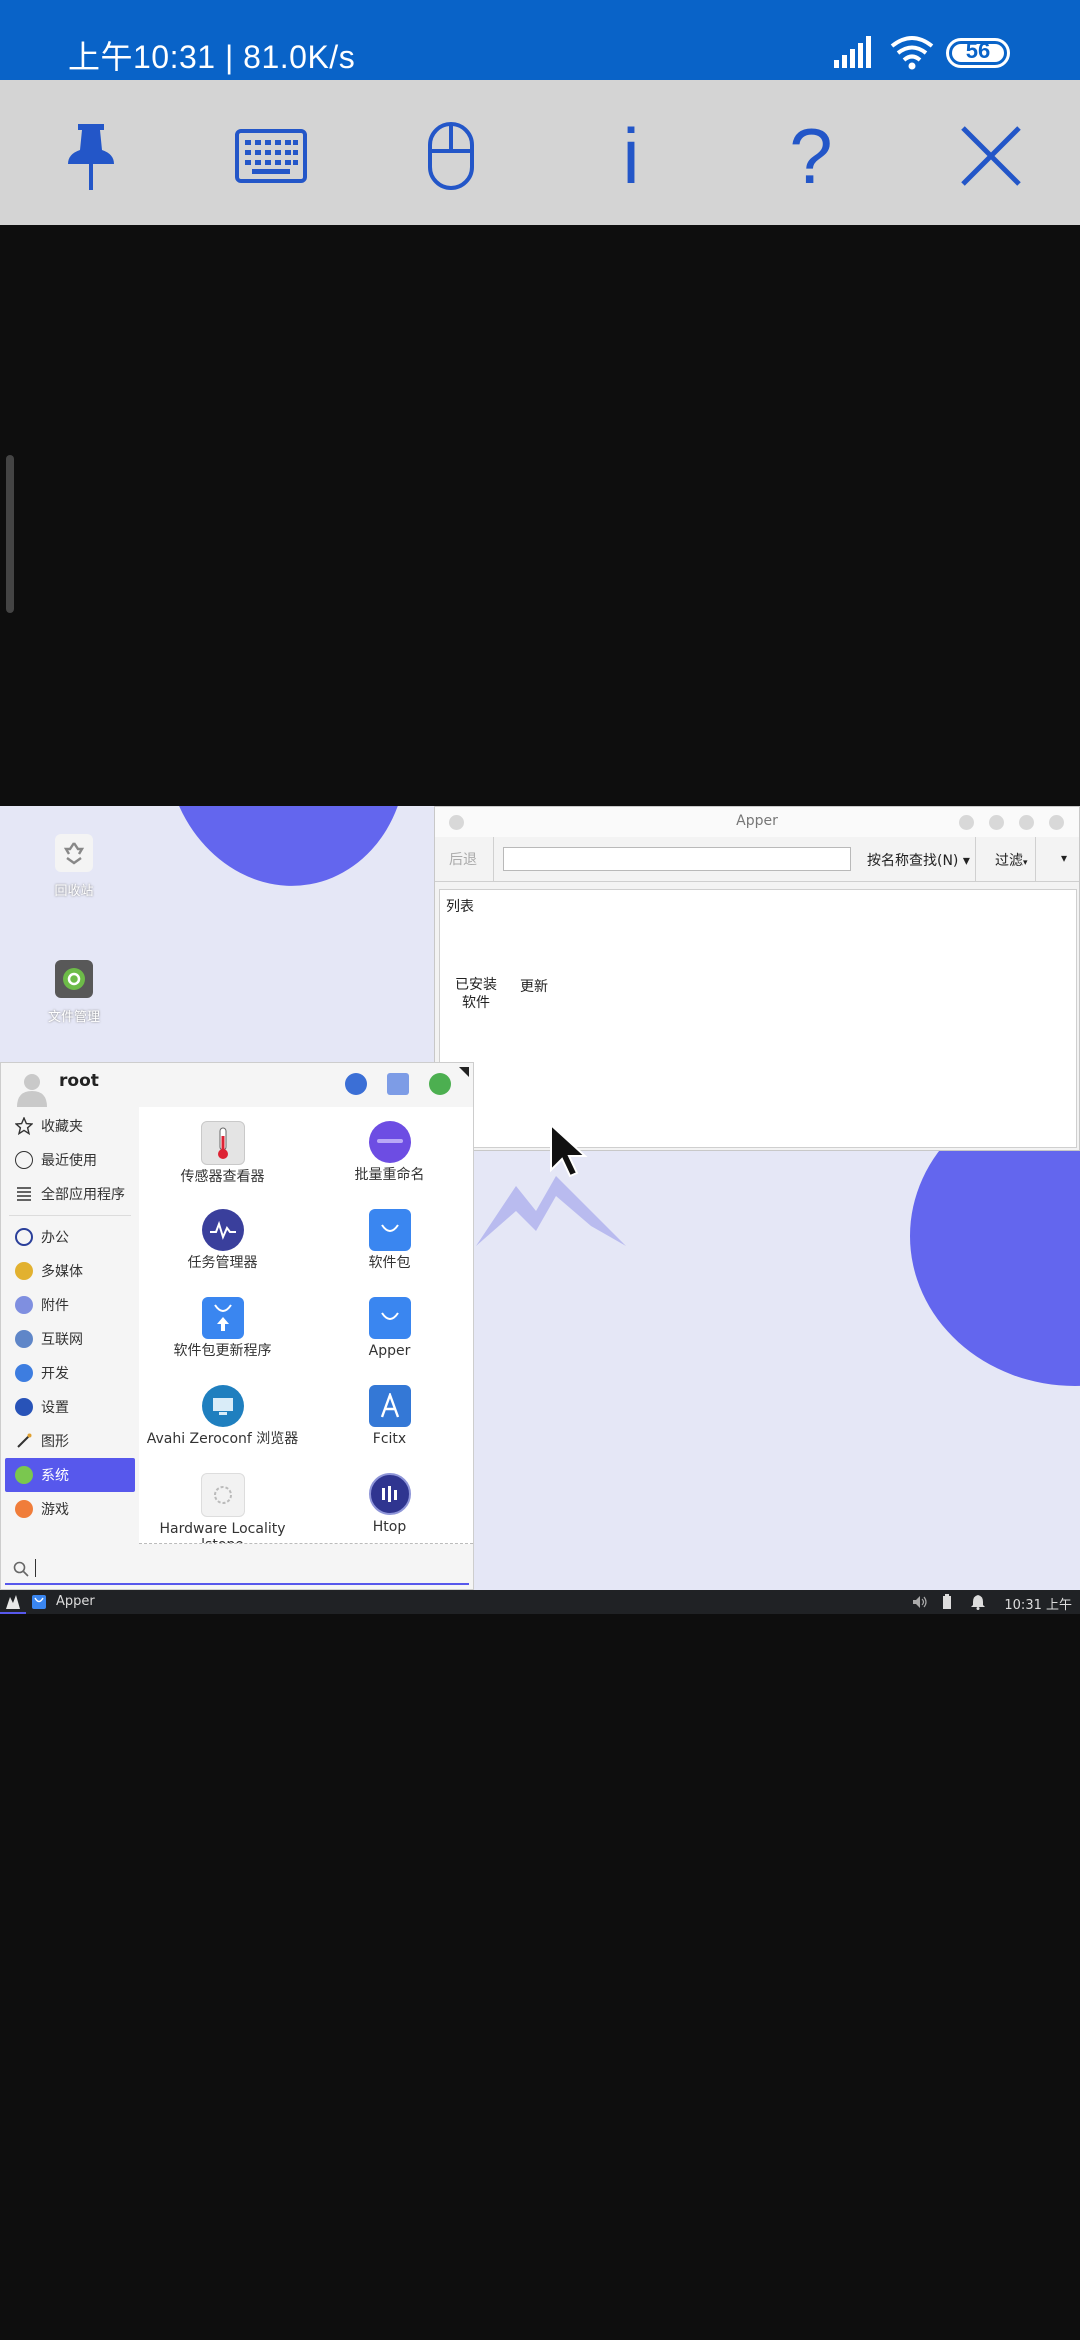 The height and width of the screenshot is (2340, 1080). I want to click on help-button: ?, so click(811, 156).